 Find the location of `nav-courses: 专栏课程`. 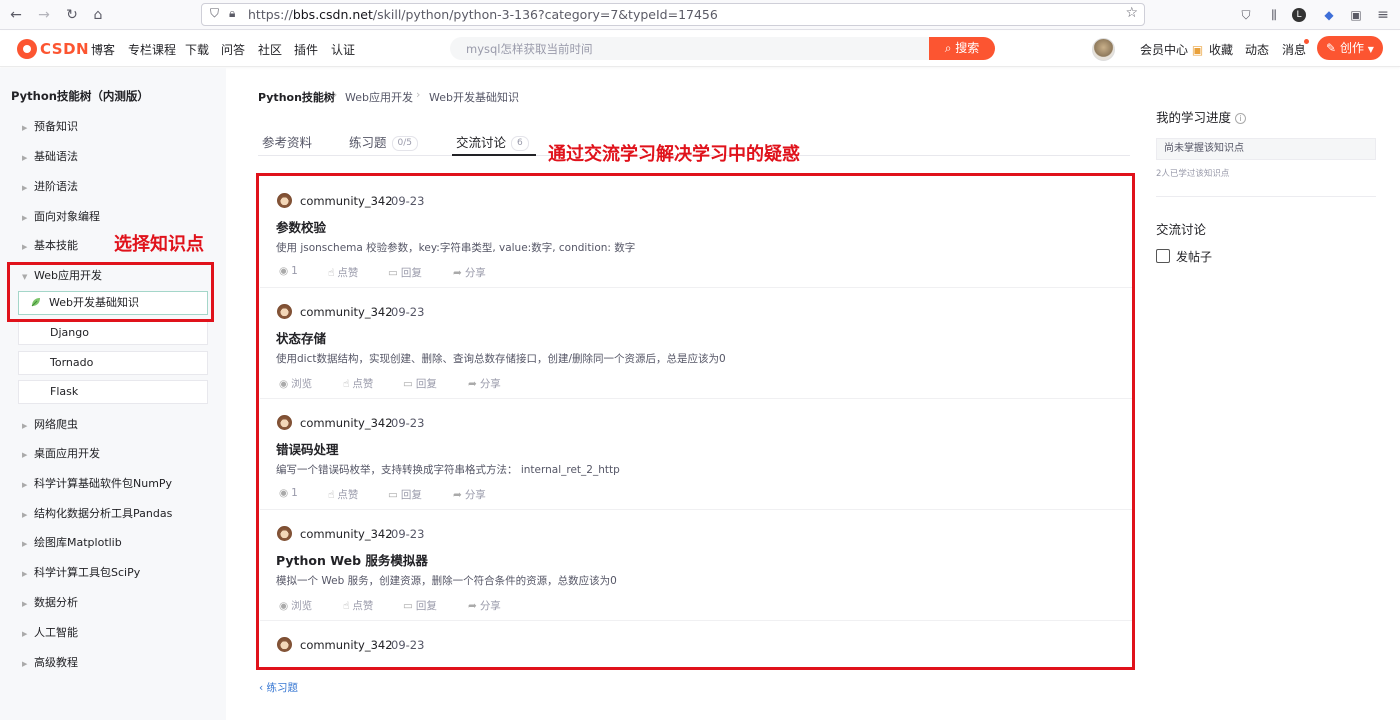

nav-courses: 专栏课程 is located at coordinates (152, 49).